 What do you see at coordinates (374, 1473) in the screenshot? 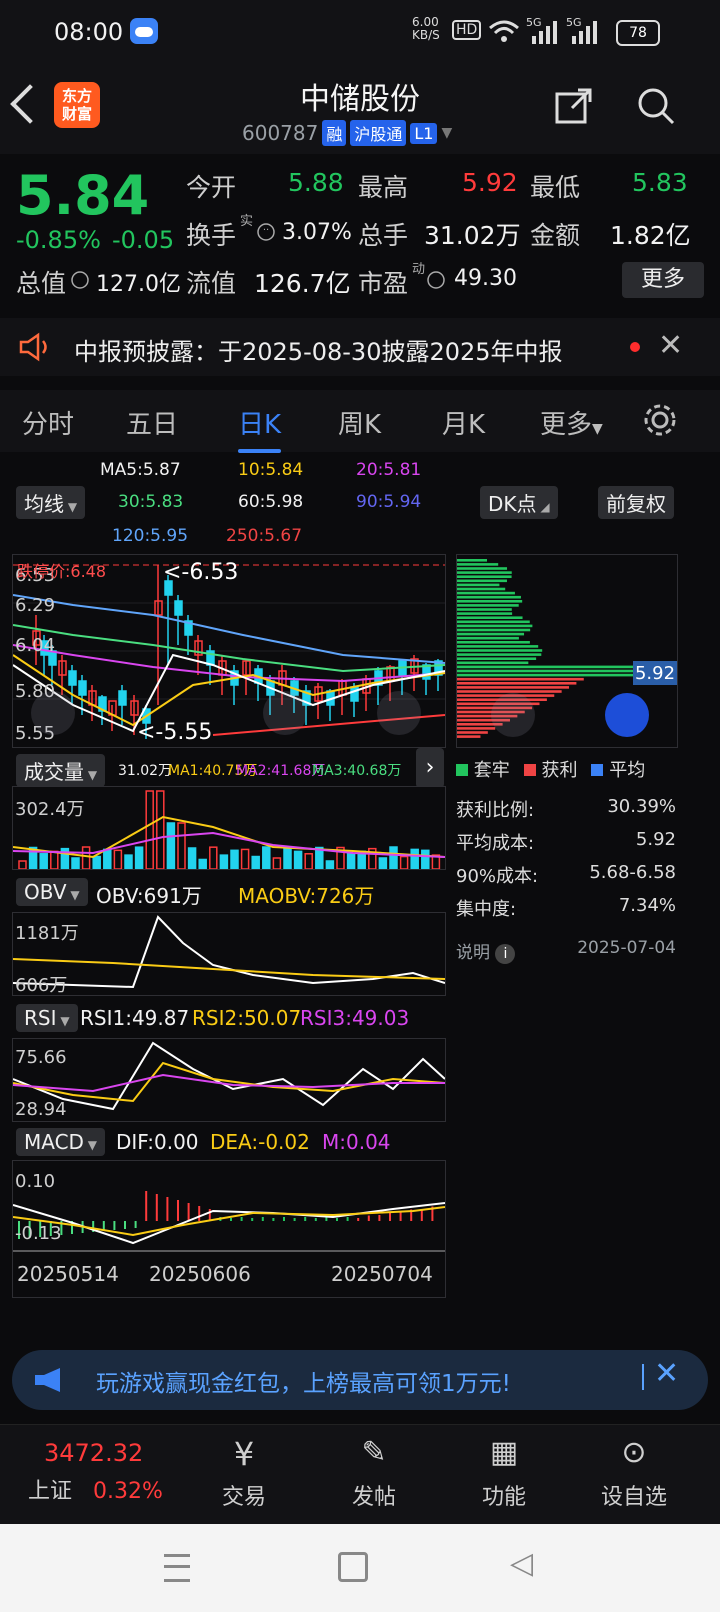
I see `nav-post: ✎ 发帖` at bounding box center [374, 1473].